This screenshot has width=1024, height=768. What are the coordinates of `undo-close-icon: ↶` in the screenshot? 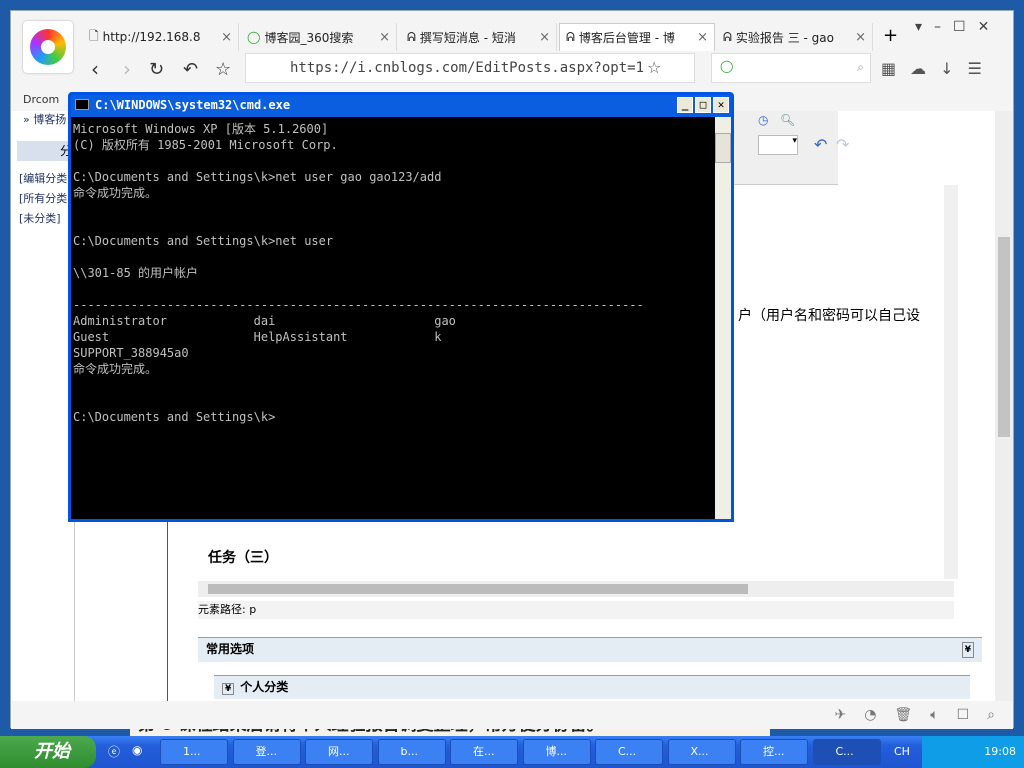 It's located at (190, 69).